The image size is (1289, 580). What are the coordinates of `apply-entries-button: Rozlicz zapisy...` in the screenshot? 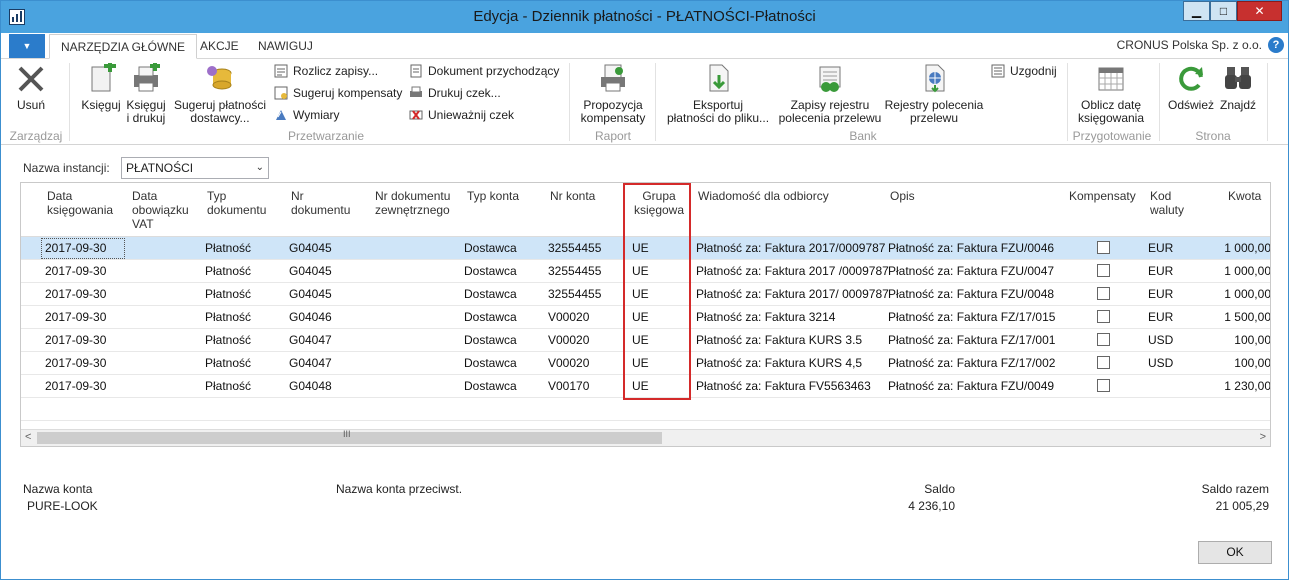 It's located at (326, 71).